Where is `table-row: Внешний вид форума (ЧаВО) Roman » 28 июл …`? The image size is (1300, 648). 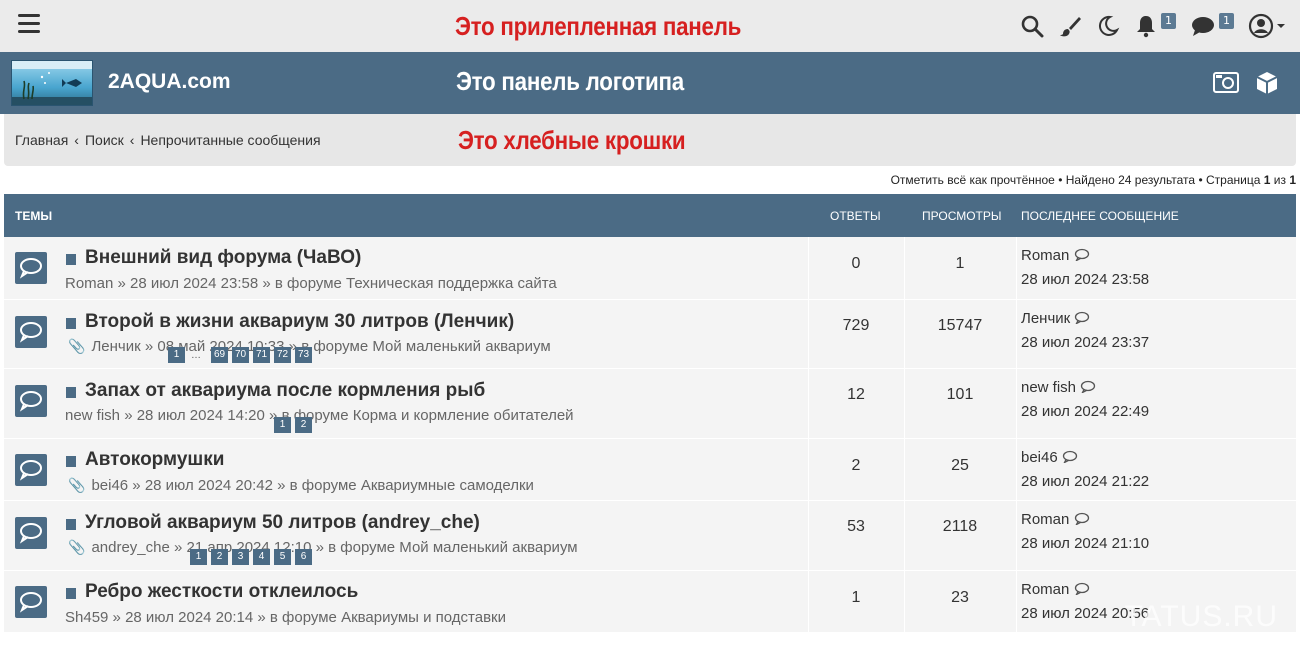 table-row: Внешний вид форума (ЧаВО) Roman » 28 июл … is located at coordinates (650, 268).